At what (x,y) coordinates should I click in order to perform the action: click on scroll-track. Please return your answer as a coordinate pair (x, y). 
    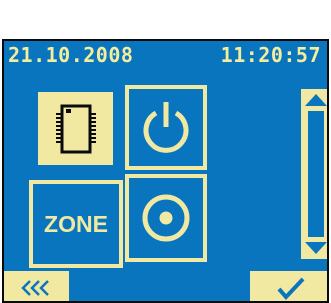
    Looking at the image, I should click on (316, 174).